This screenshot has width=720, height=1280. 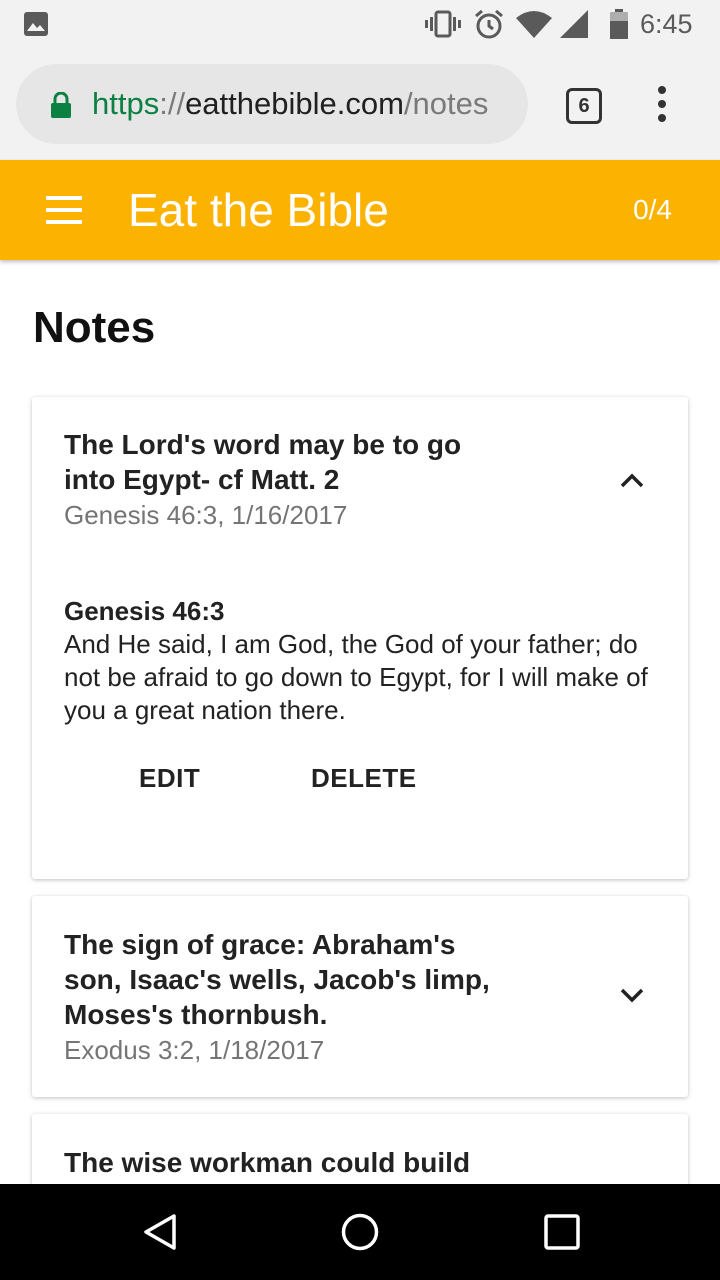 What do you see at coordinates (61, 107) in the screenshot?
I see `lock-icon` at bounding box center [61, 107].